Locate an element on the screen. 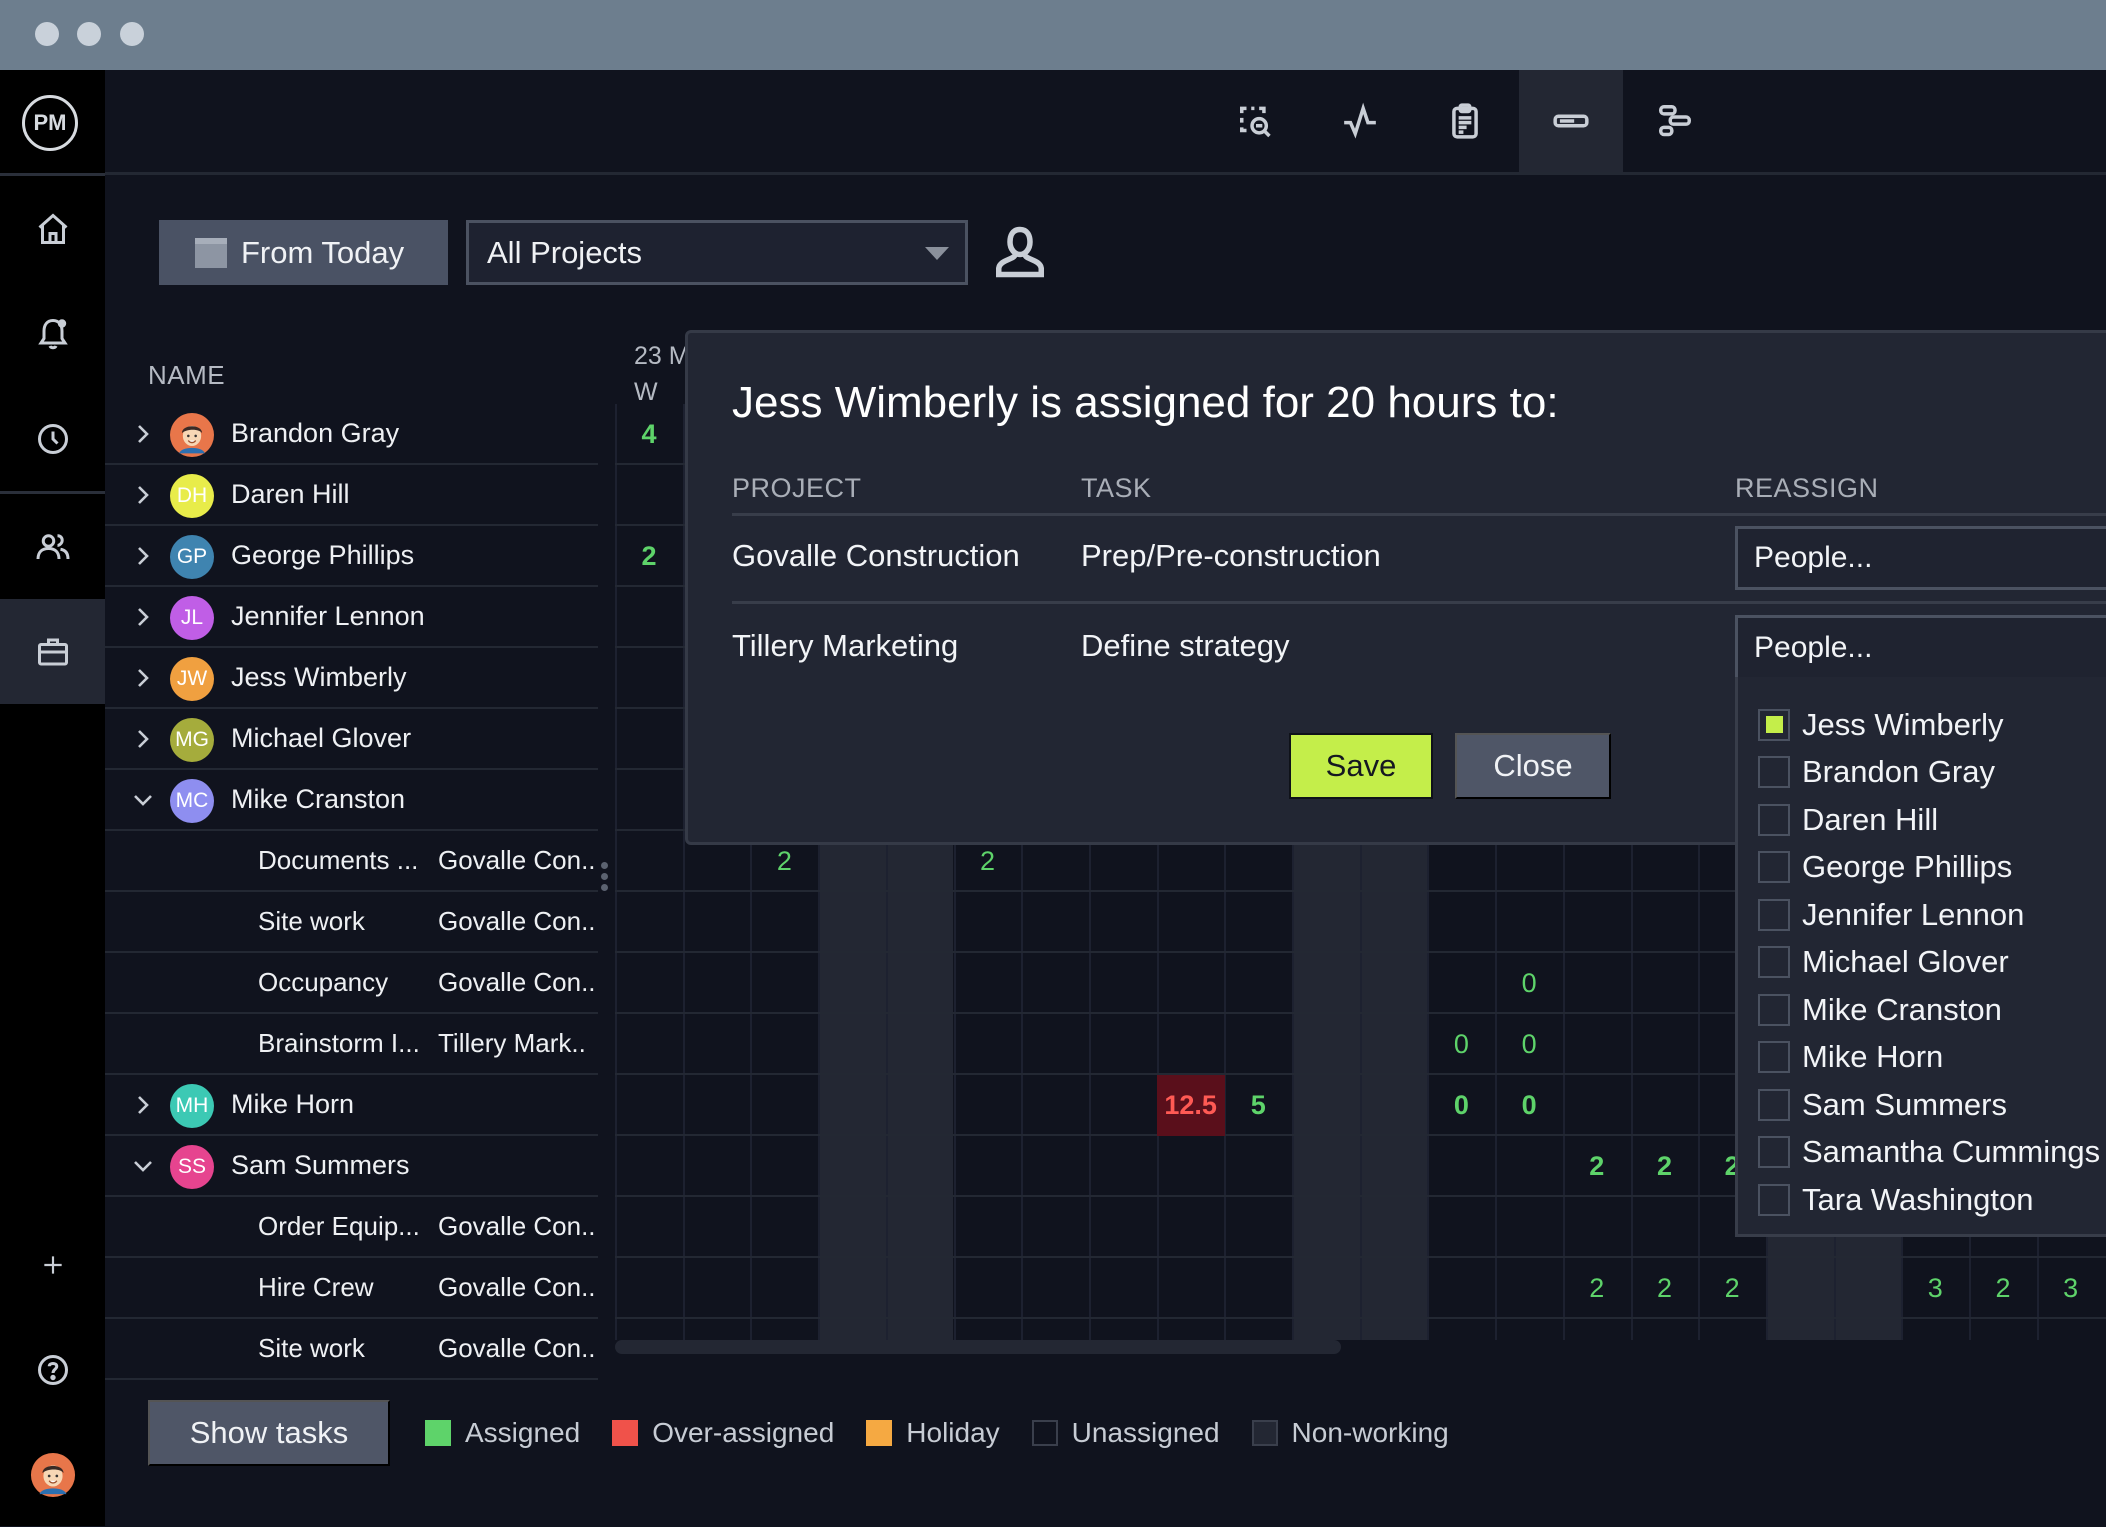 This screenshot has height=1527, width=2106. over-assigned-cell: 12.5 is located at coordinates (1190, 1105).